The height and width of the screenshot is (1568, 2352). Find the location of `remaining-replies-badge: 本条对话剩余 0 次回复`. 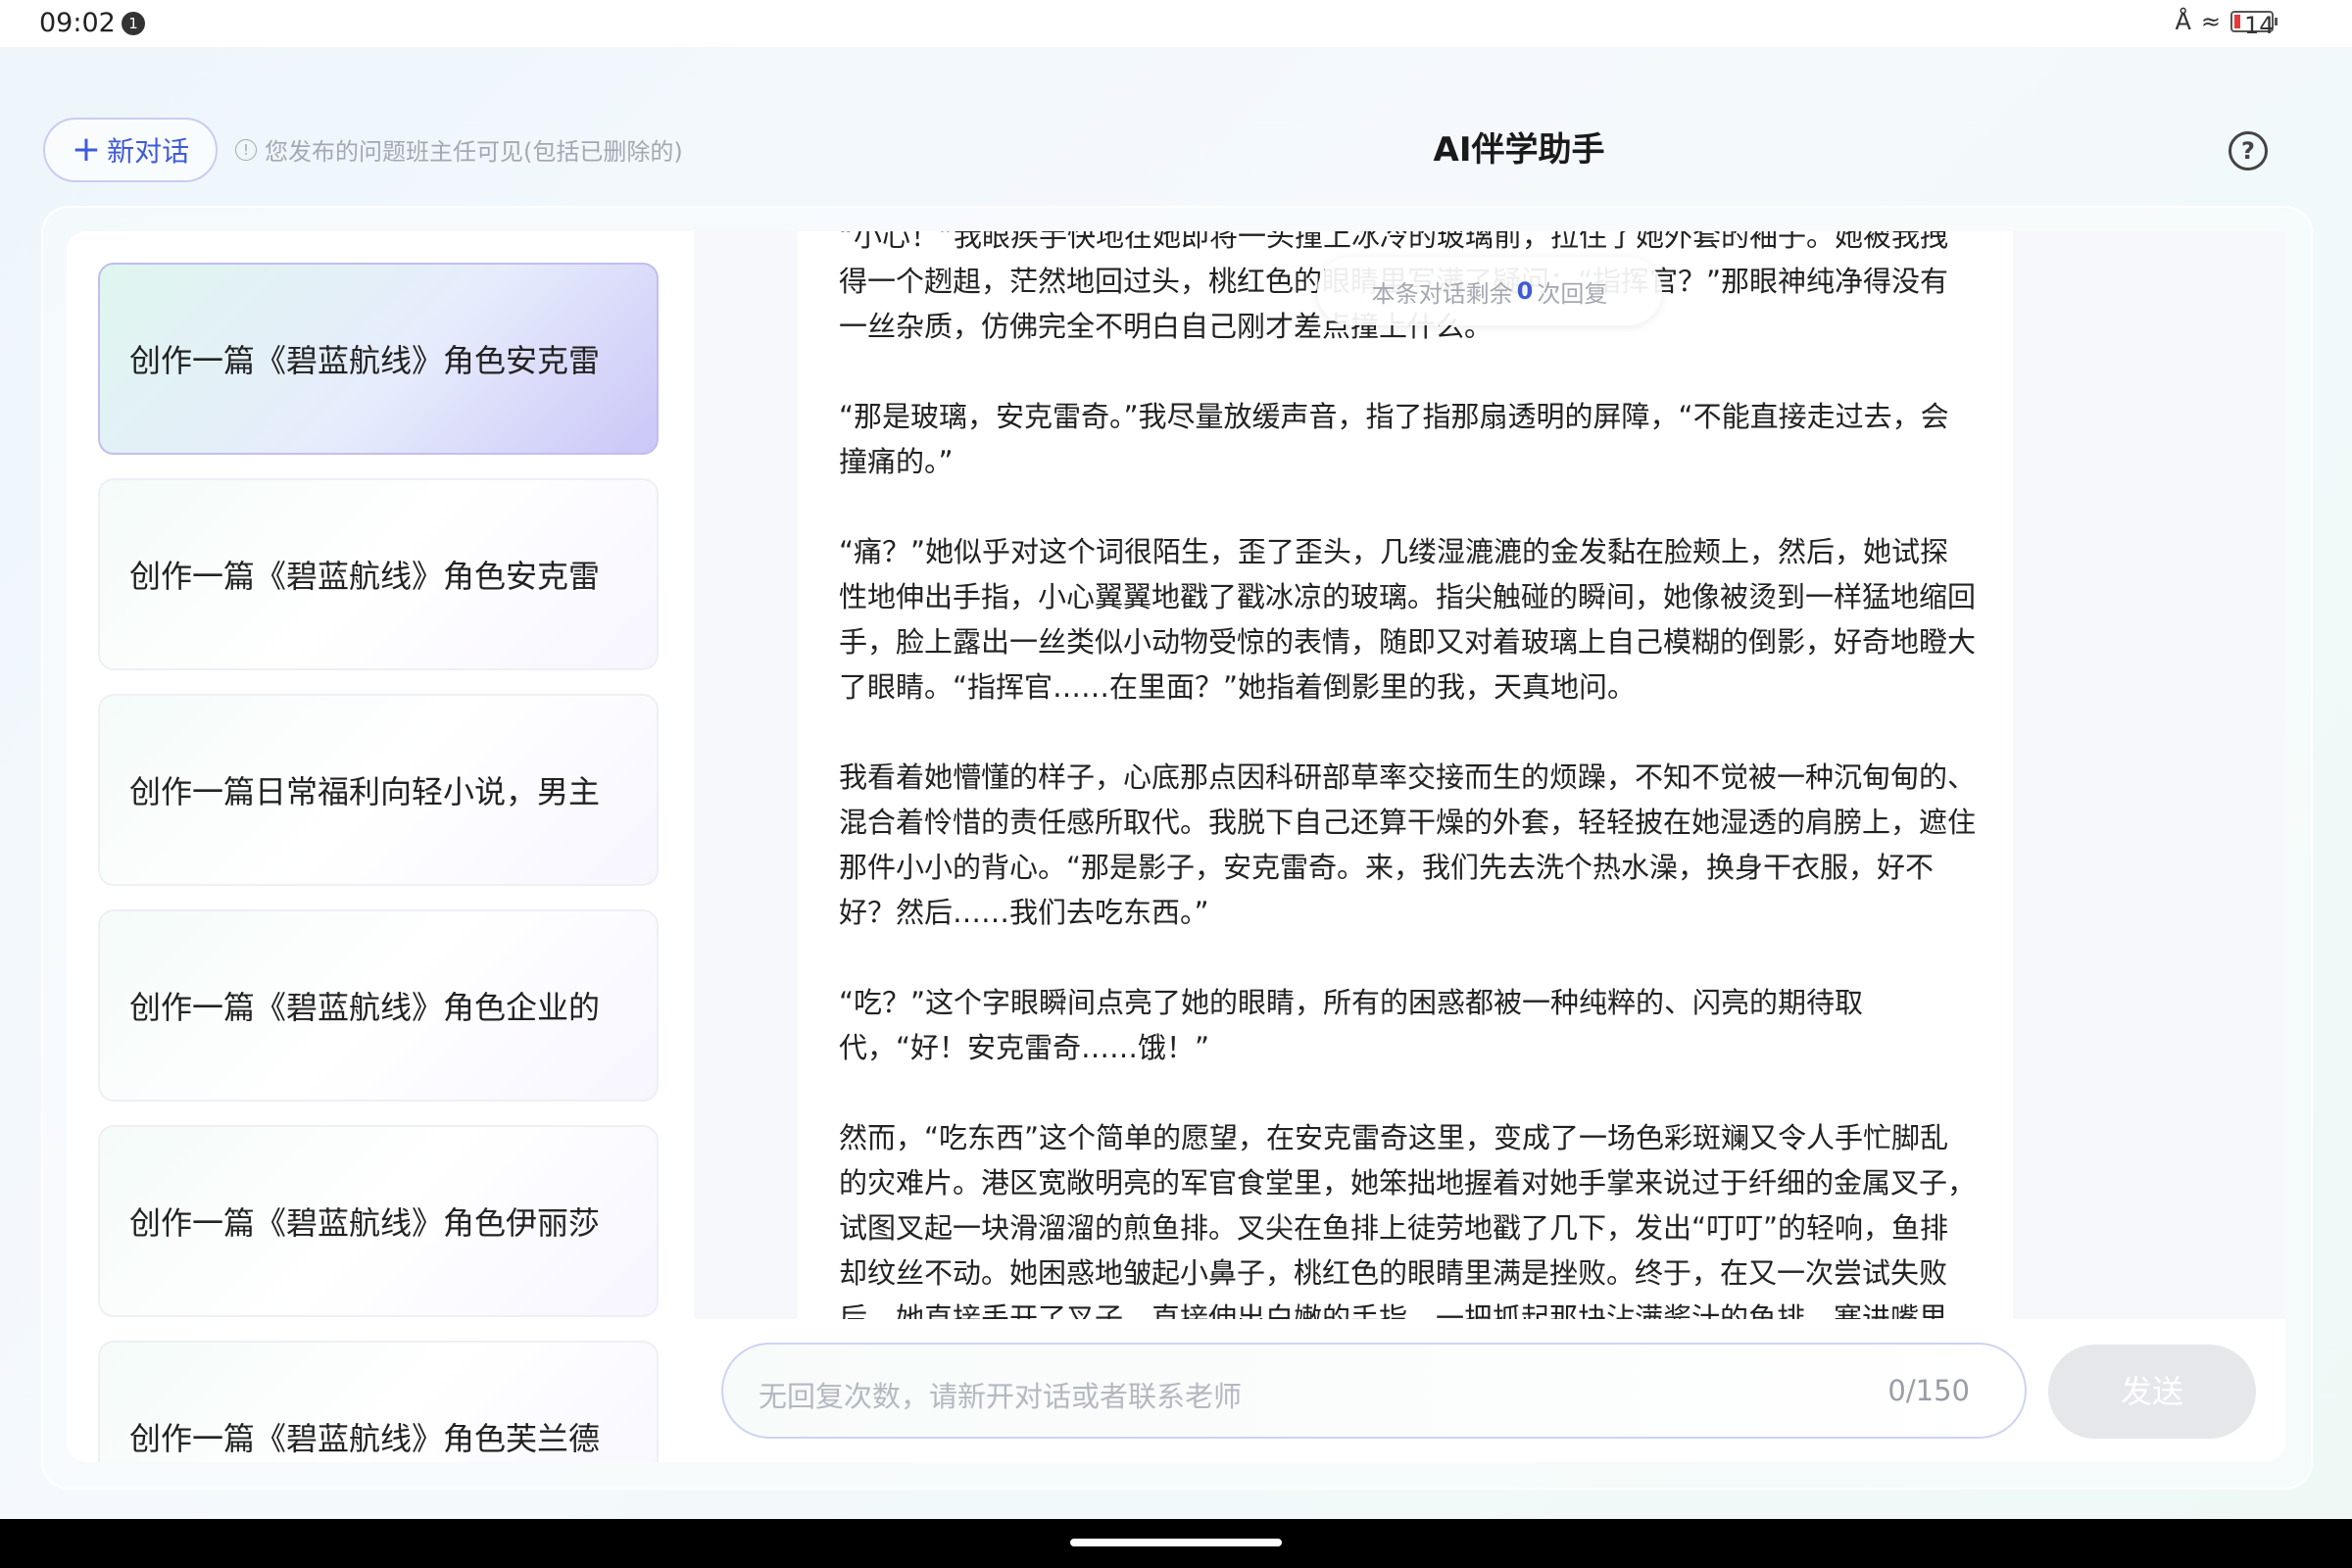

remaining-replies-badge: 本条对话剩余 0 次回复 is located at coordinates (1489, 291).